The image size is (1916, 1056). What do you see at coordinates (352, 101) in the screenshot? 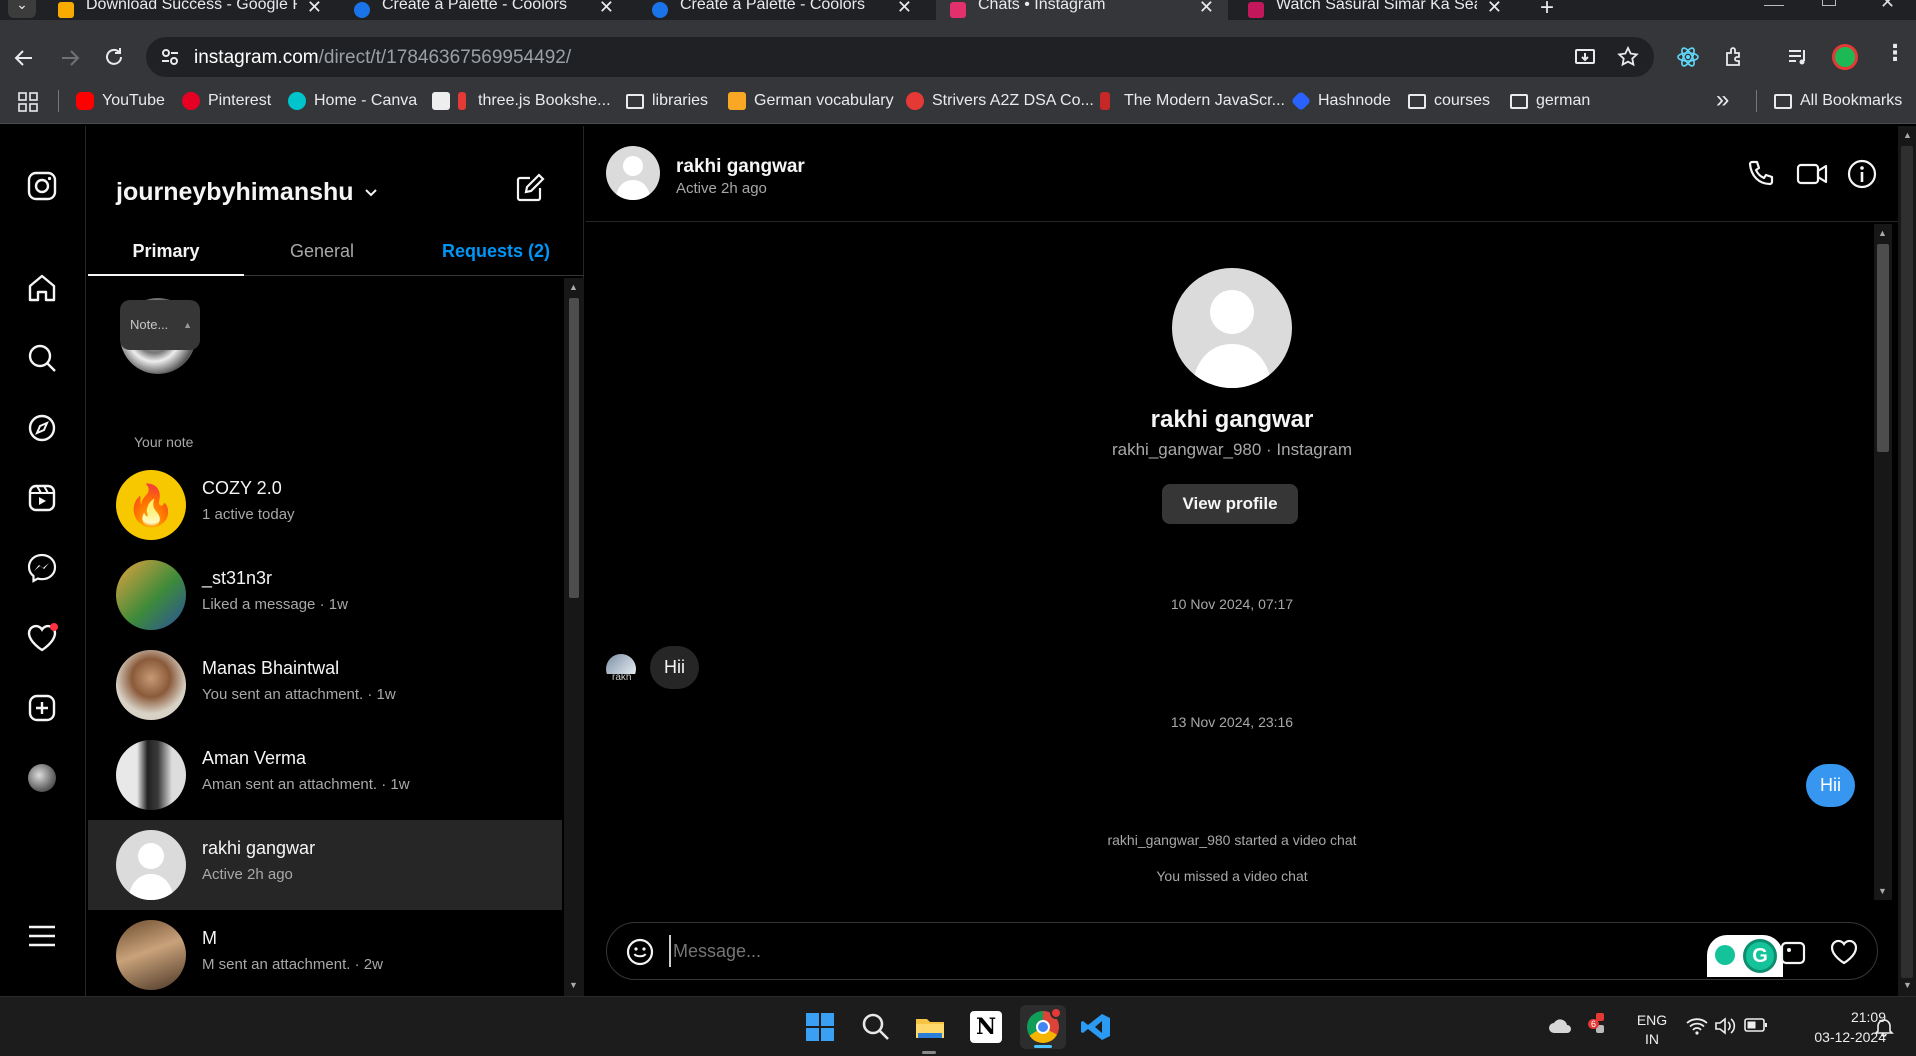
I see `bookmark-canva: Home - Canva` at bounding box center [352, 101].